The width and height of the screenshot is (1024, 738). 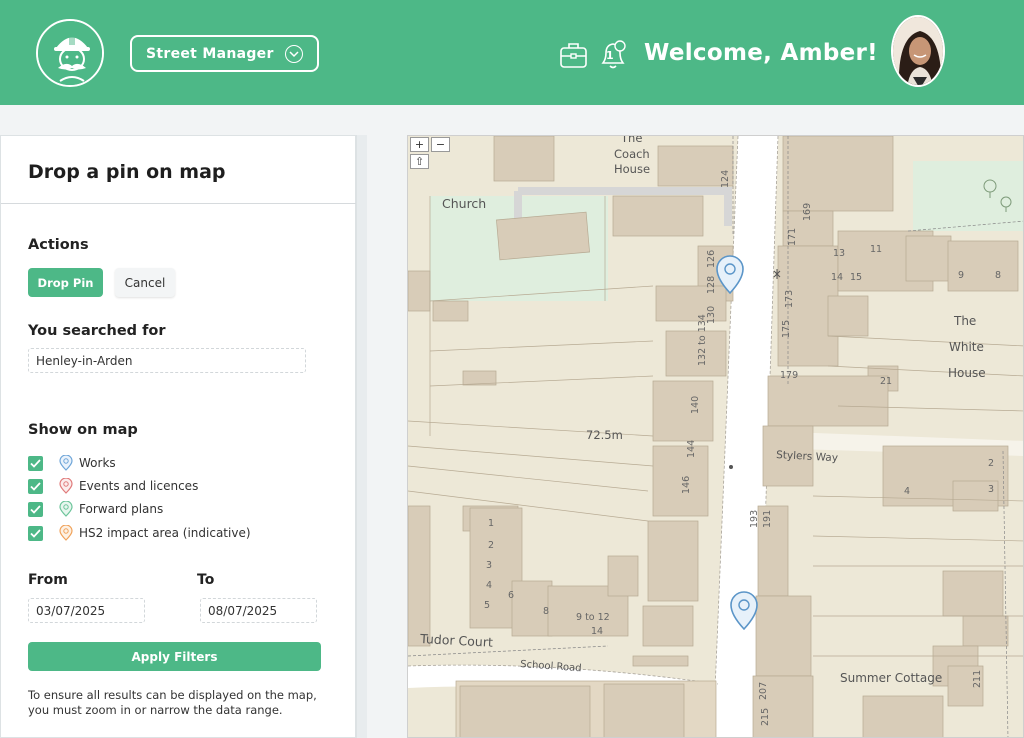 What do you see at coordinates (66, 486) in the screenshot?
I see `events-pin-icon` at bounding box center [66, 486].